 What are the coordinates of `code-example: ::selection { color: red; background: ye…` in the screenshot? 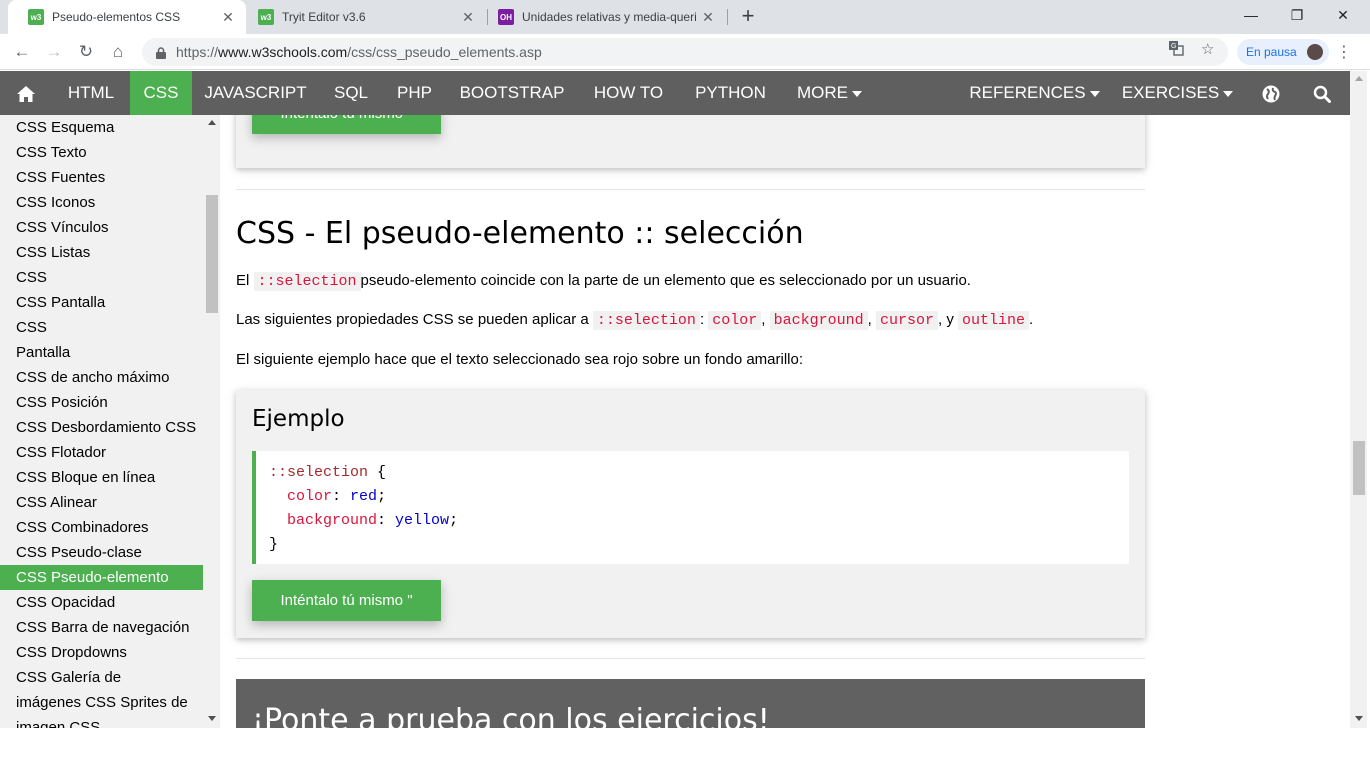 It's located at (690, 507).